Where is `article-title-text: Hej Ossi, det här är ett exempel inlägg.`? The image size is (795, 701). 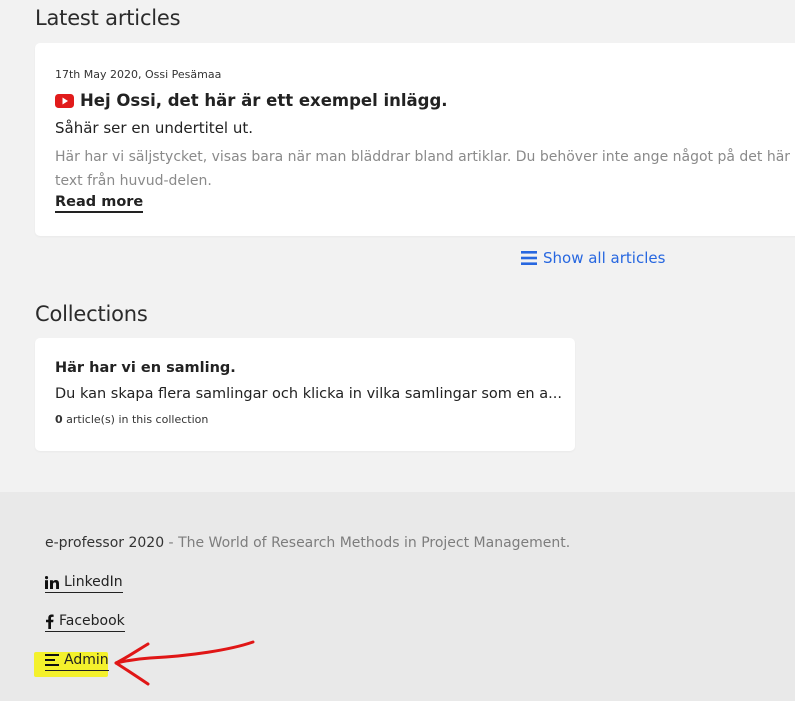
article-title-text: Hej Ossi, det här är ett exempel inlägg. is located at coordinates (264, 100).